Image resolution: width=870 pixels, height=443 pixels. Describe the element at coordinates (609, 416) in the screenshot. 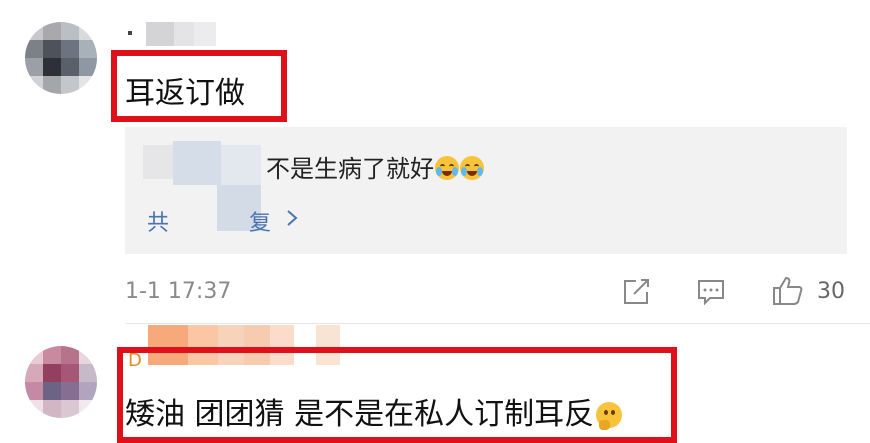

I see `thinking-emoji` at that location.